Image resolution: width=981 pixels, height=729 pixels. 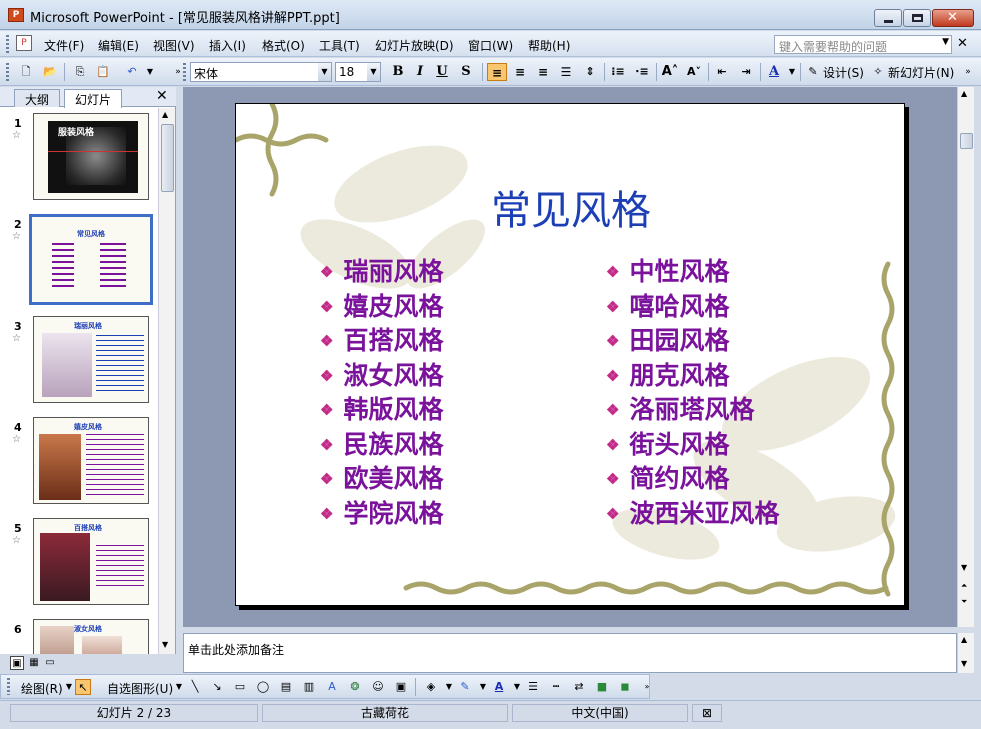 What do you see at coordinates (150, 72) in the screenshot?
I see `undo-dropdown-icon: ▼` at bounding box center [150, 72].